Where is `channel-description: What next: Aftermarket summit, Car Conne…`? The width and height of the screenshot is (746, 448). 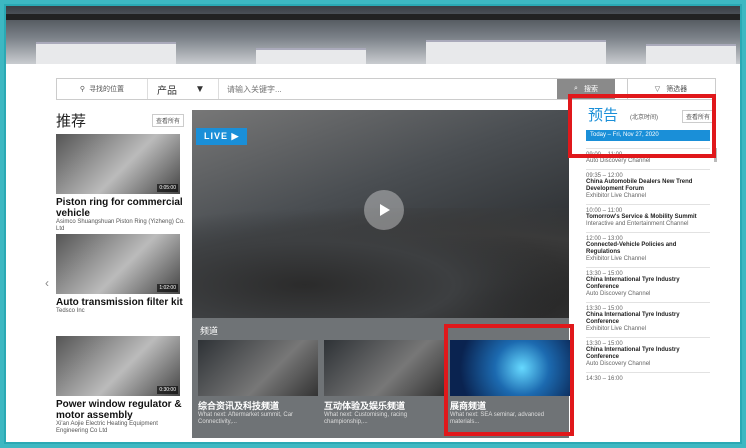
channel-description: What next: Aftermarket summit, Car Conne… is located at coordinates (246, 418).